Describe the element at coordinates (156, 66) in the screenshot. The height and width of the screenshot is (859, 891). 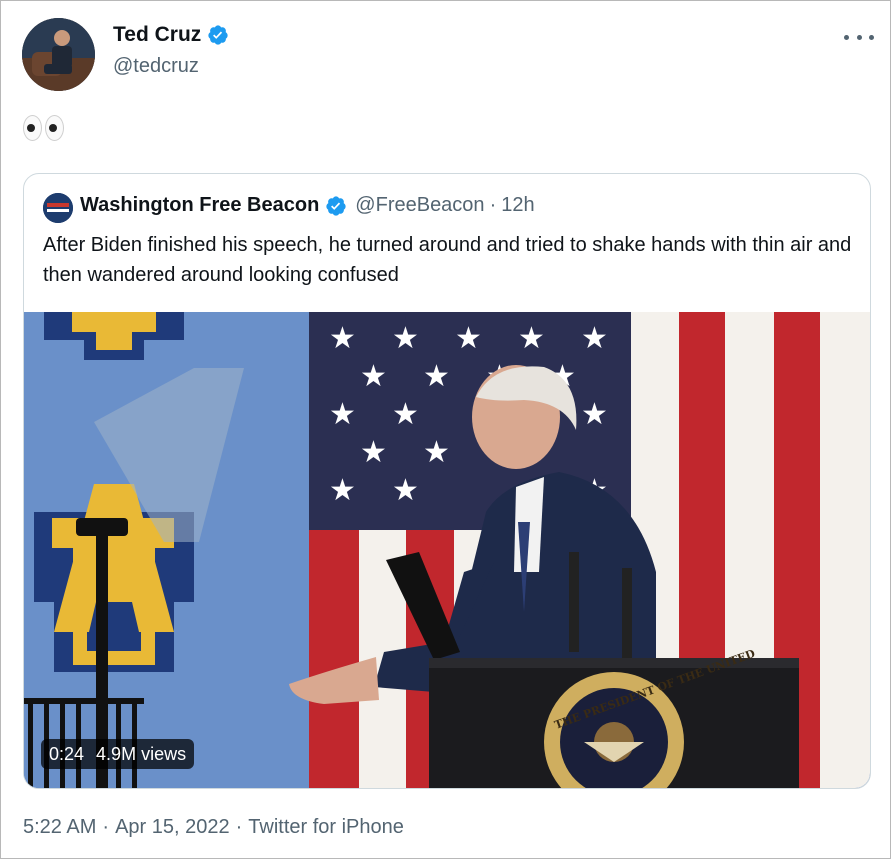
I see `author-handle: @tedcruz` at that location.